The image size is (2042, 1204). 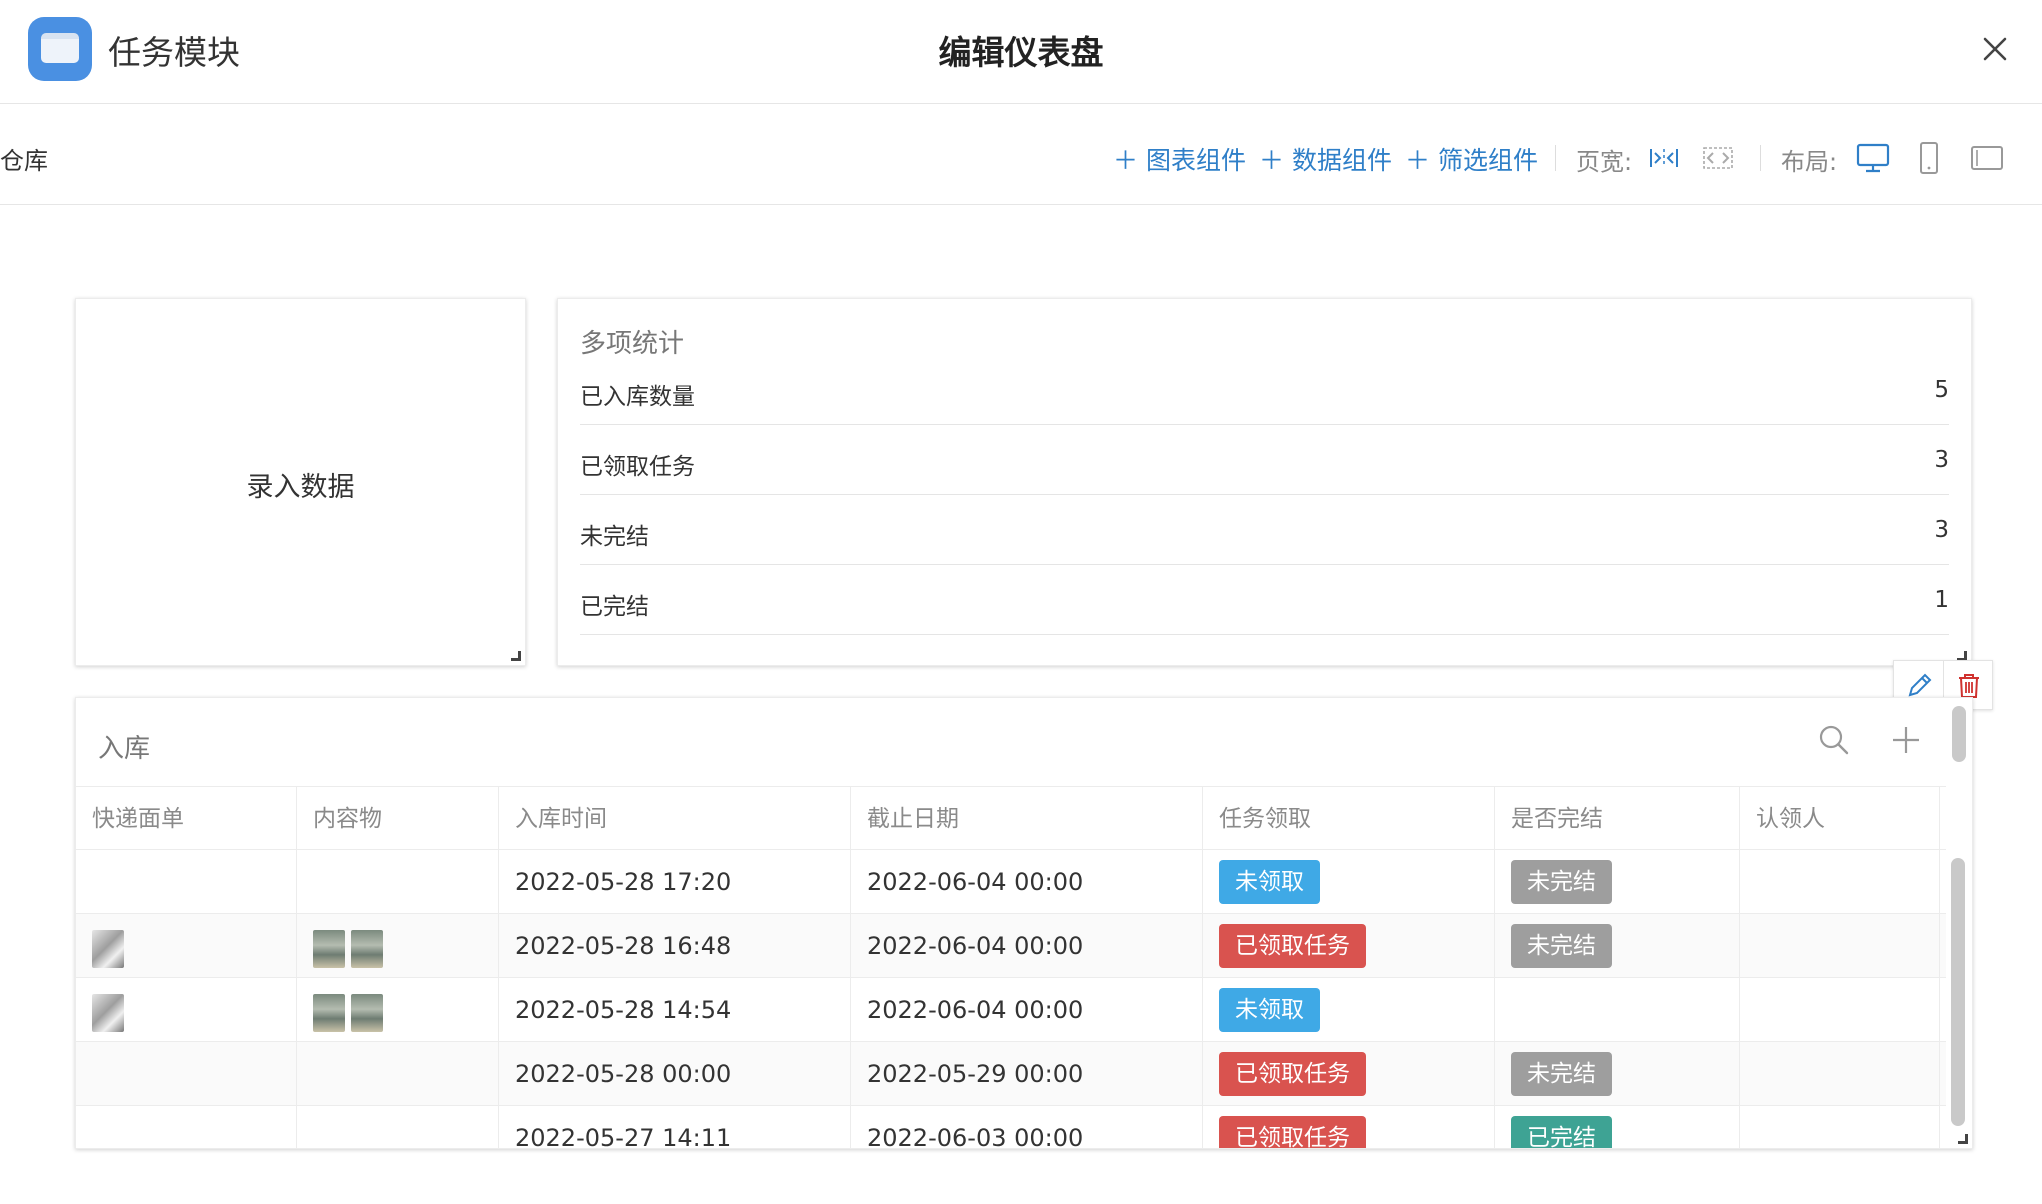 I want to click on page-width-narrow-icon, so click(x=1664, y=160).